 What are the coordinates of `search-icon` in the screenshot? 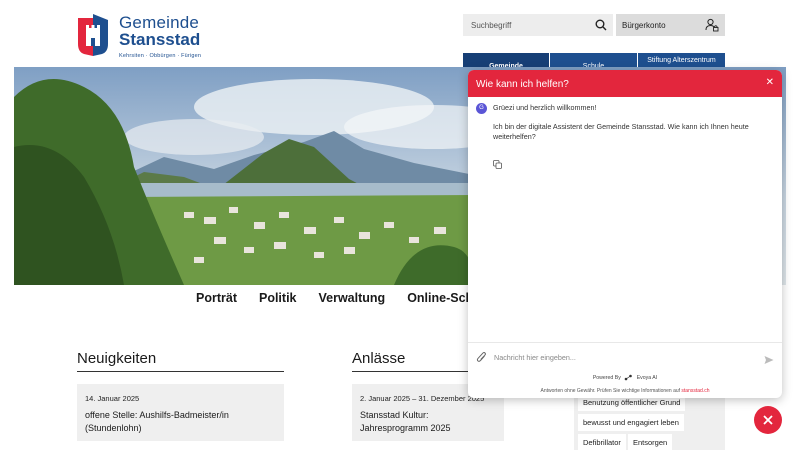 It's located at (601, 26).